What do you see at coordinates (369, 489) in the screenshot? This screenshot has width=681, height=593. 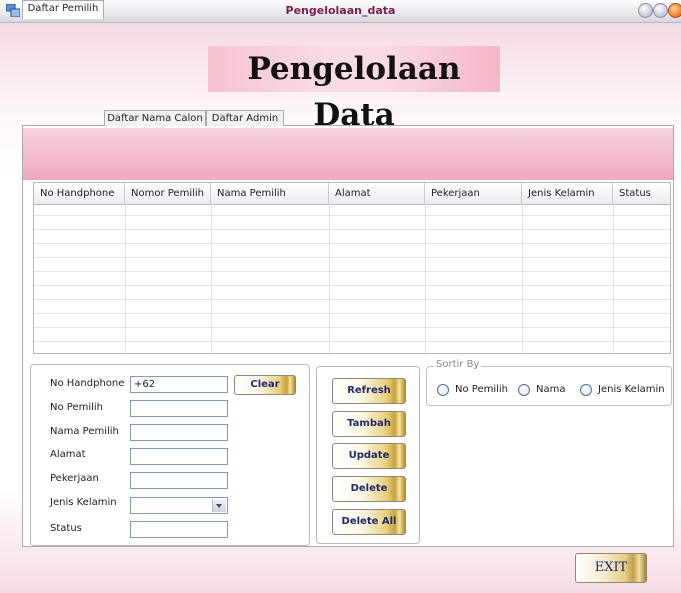 I see `delete-button: Delete` at bounding box center [369, 489].